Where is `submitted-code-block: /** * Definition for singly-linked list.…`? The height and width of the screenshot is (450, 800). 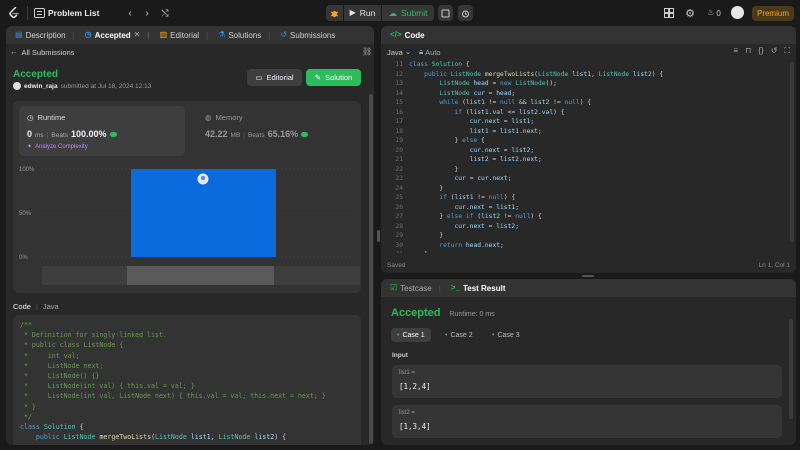 submitted-code-block: /** * Definition for singly-linked list.… is located at coordinates (187, 380).